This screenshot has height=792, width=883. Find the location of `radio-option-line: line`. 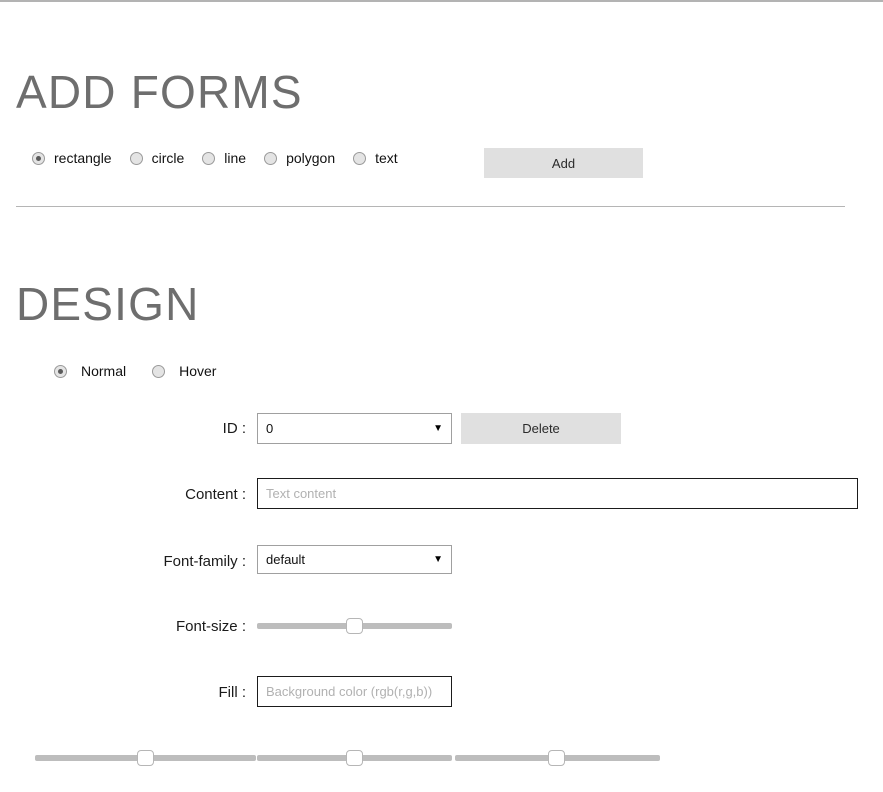

radio-option-line: line is located at coordinates (224, 158).